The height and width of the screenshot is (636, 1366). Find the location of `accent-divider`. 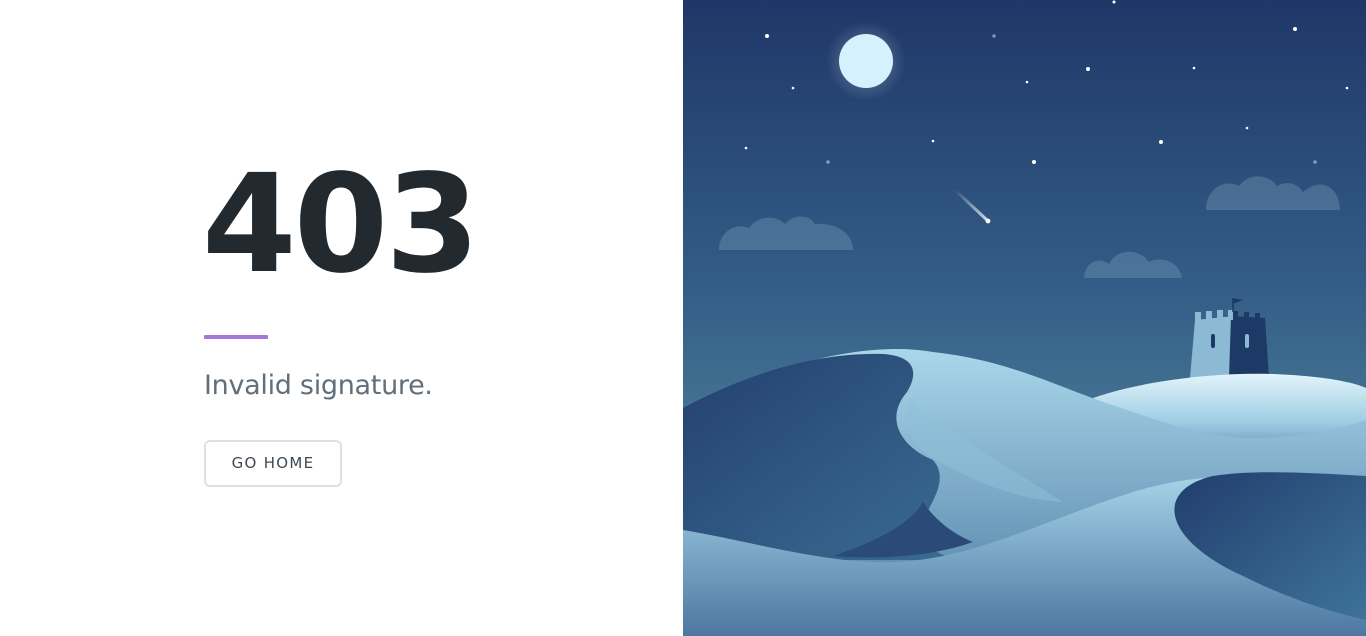

accent-divider is located at coordinates (236, 337).